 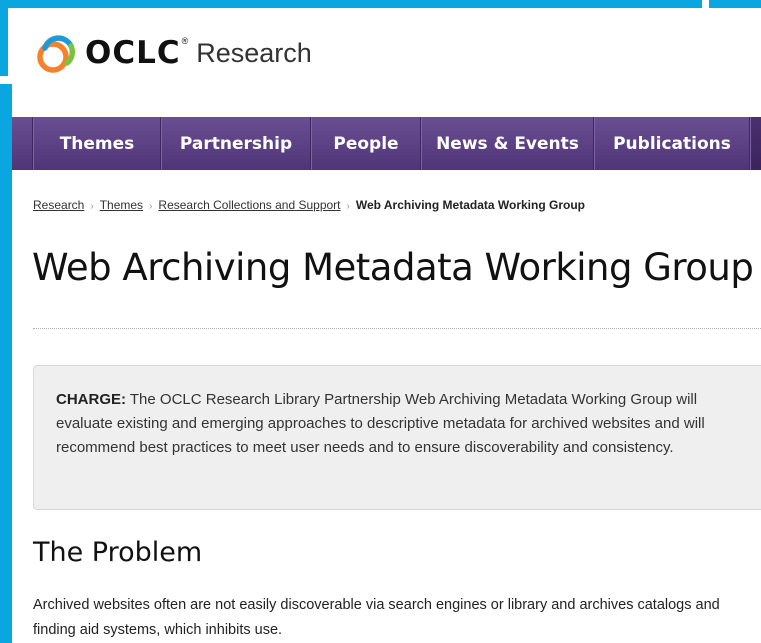 What do you see at coordinates (121, 205) in the screenshot?
I see `breadcrumb-link-themes: Themes` at bounding box center [121, 205].